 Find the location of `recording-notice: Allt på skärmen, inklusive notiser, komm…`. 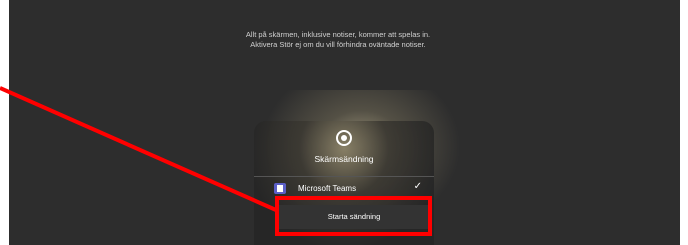

recording-notice: Allt på skärmen, inklusive notiser, komm… is located at coordinates (338, 39).